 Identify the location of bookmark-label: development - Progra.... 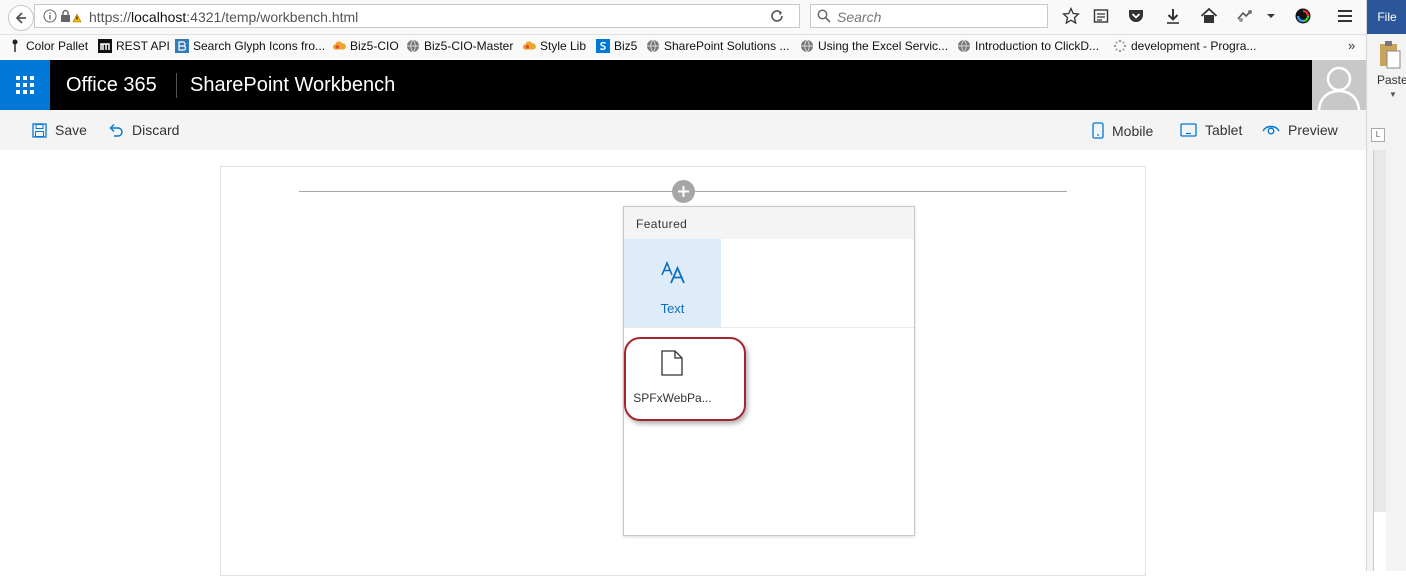
(1194, 46).